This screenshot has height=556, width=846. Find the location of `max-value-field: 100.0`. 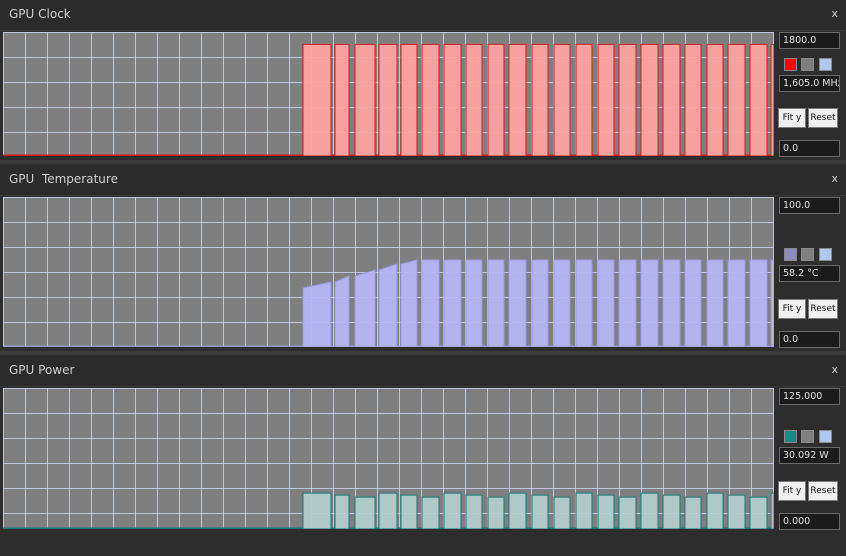

max-value-field: 100.0 is located at coordinates (809, 205).